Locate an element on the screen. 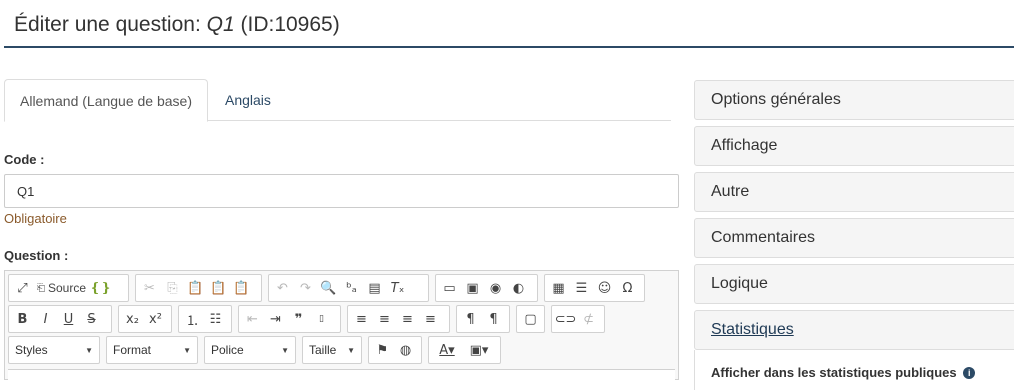 Image resolution: width=1014 pixels, height=390 pixels. styles-dropdown: Styles ▼ is located at coordinates (54, 350).